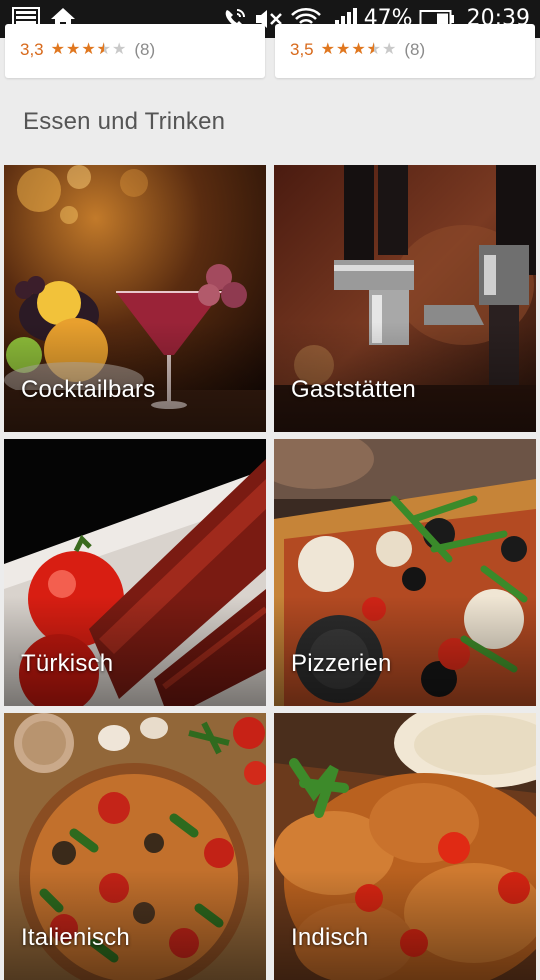 The image size is (540, 980). I want to click on place-card: 3,3 ★ ★ ★ ★ ★ (8), so click(135, 51).